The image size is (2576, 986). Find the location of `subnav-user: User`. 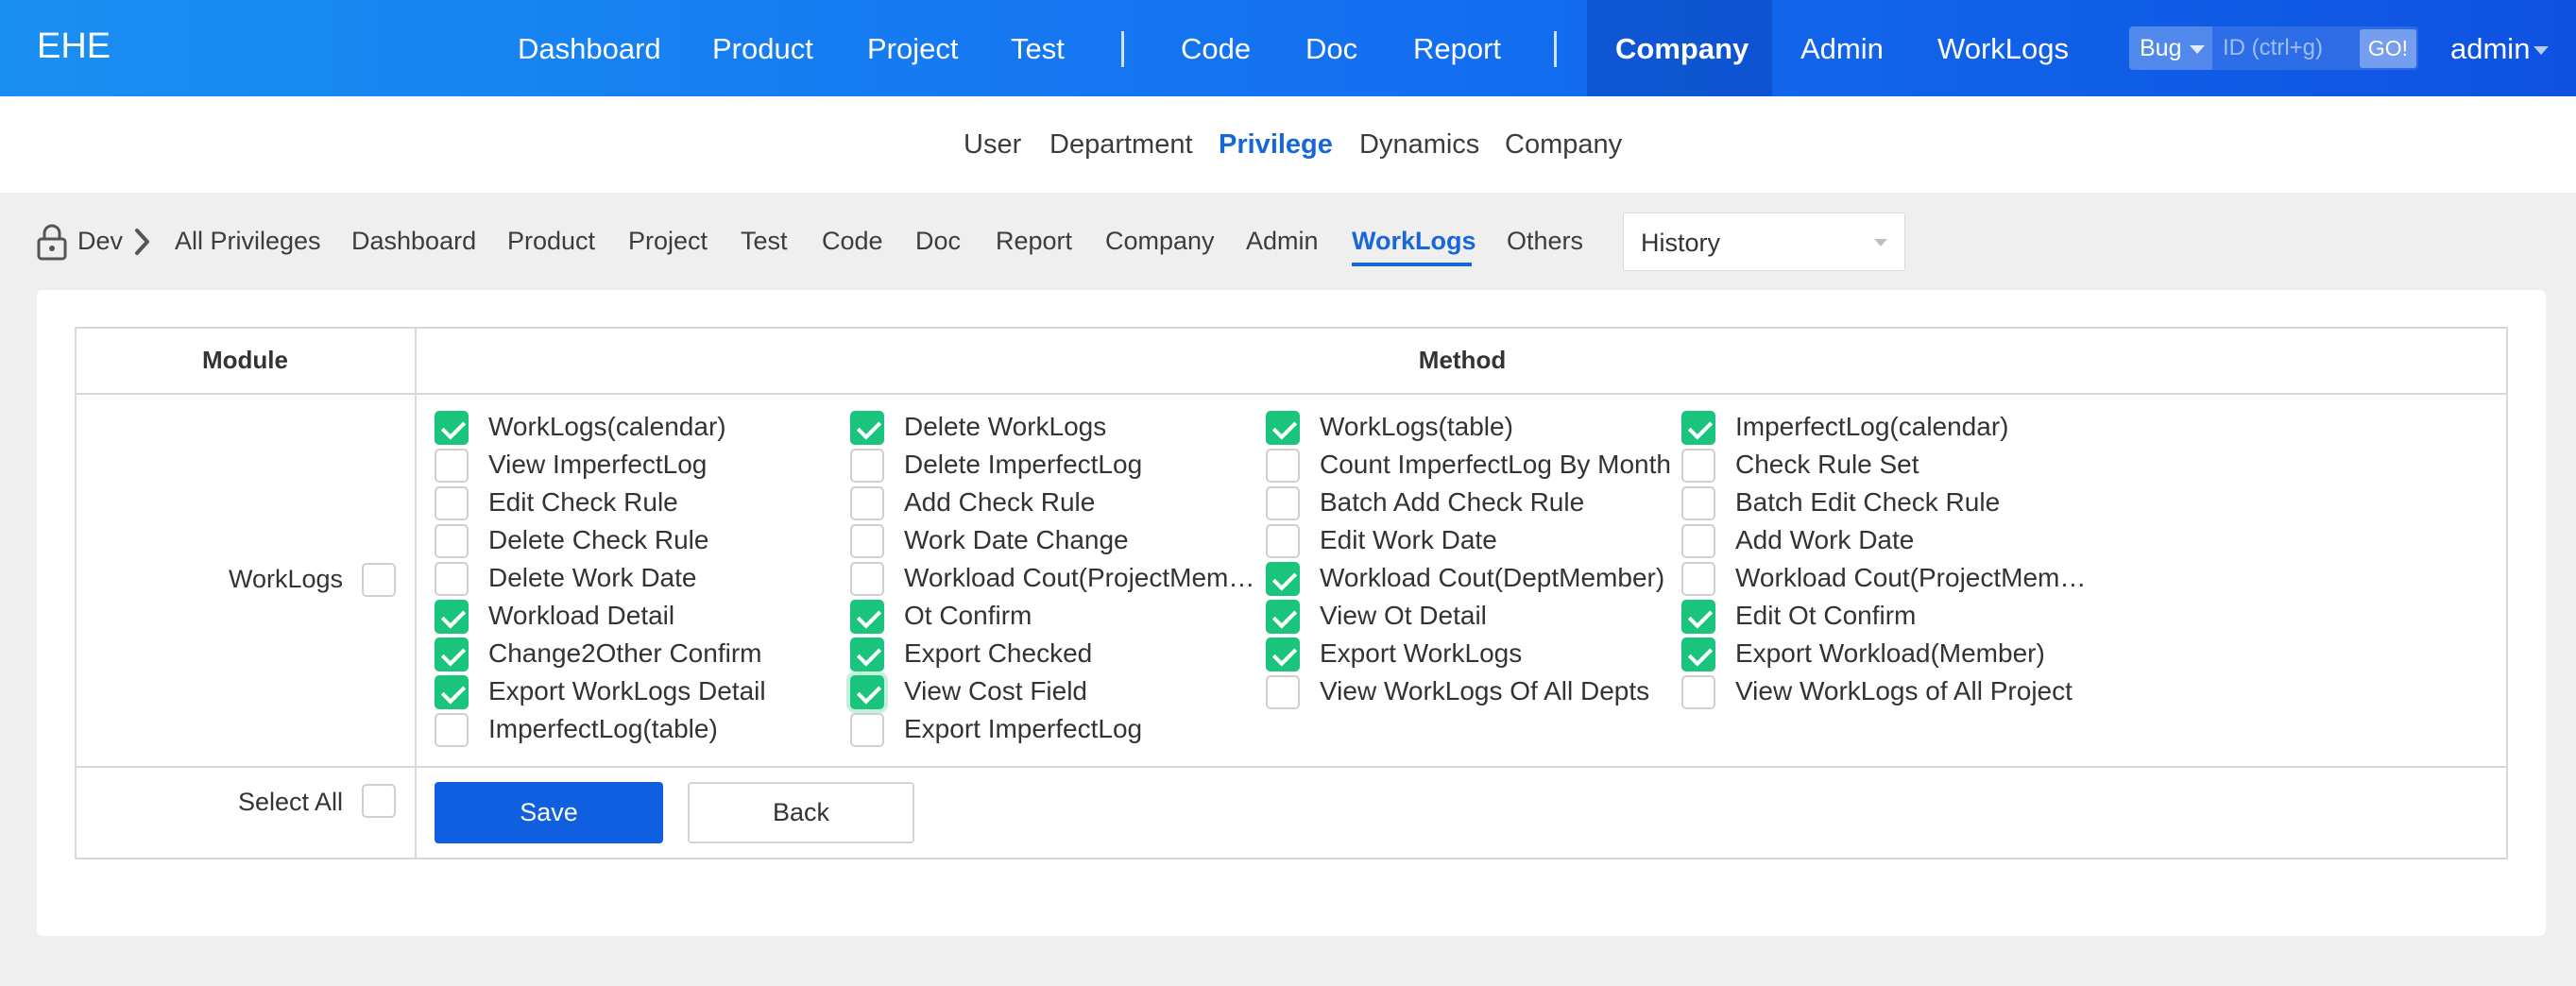

subnav-user: User is located at coordinates (993, 144).